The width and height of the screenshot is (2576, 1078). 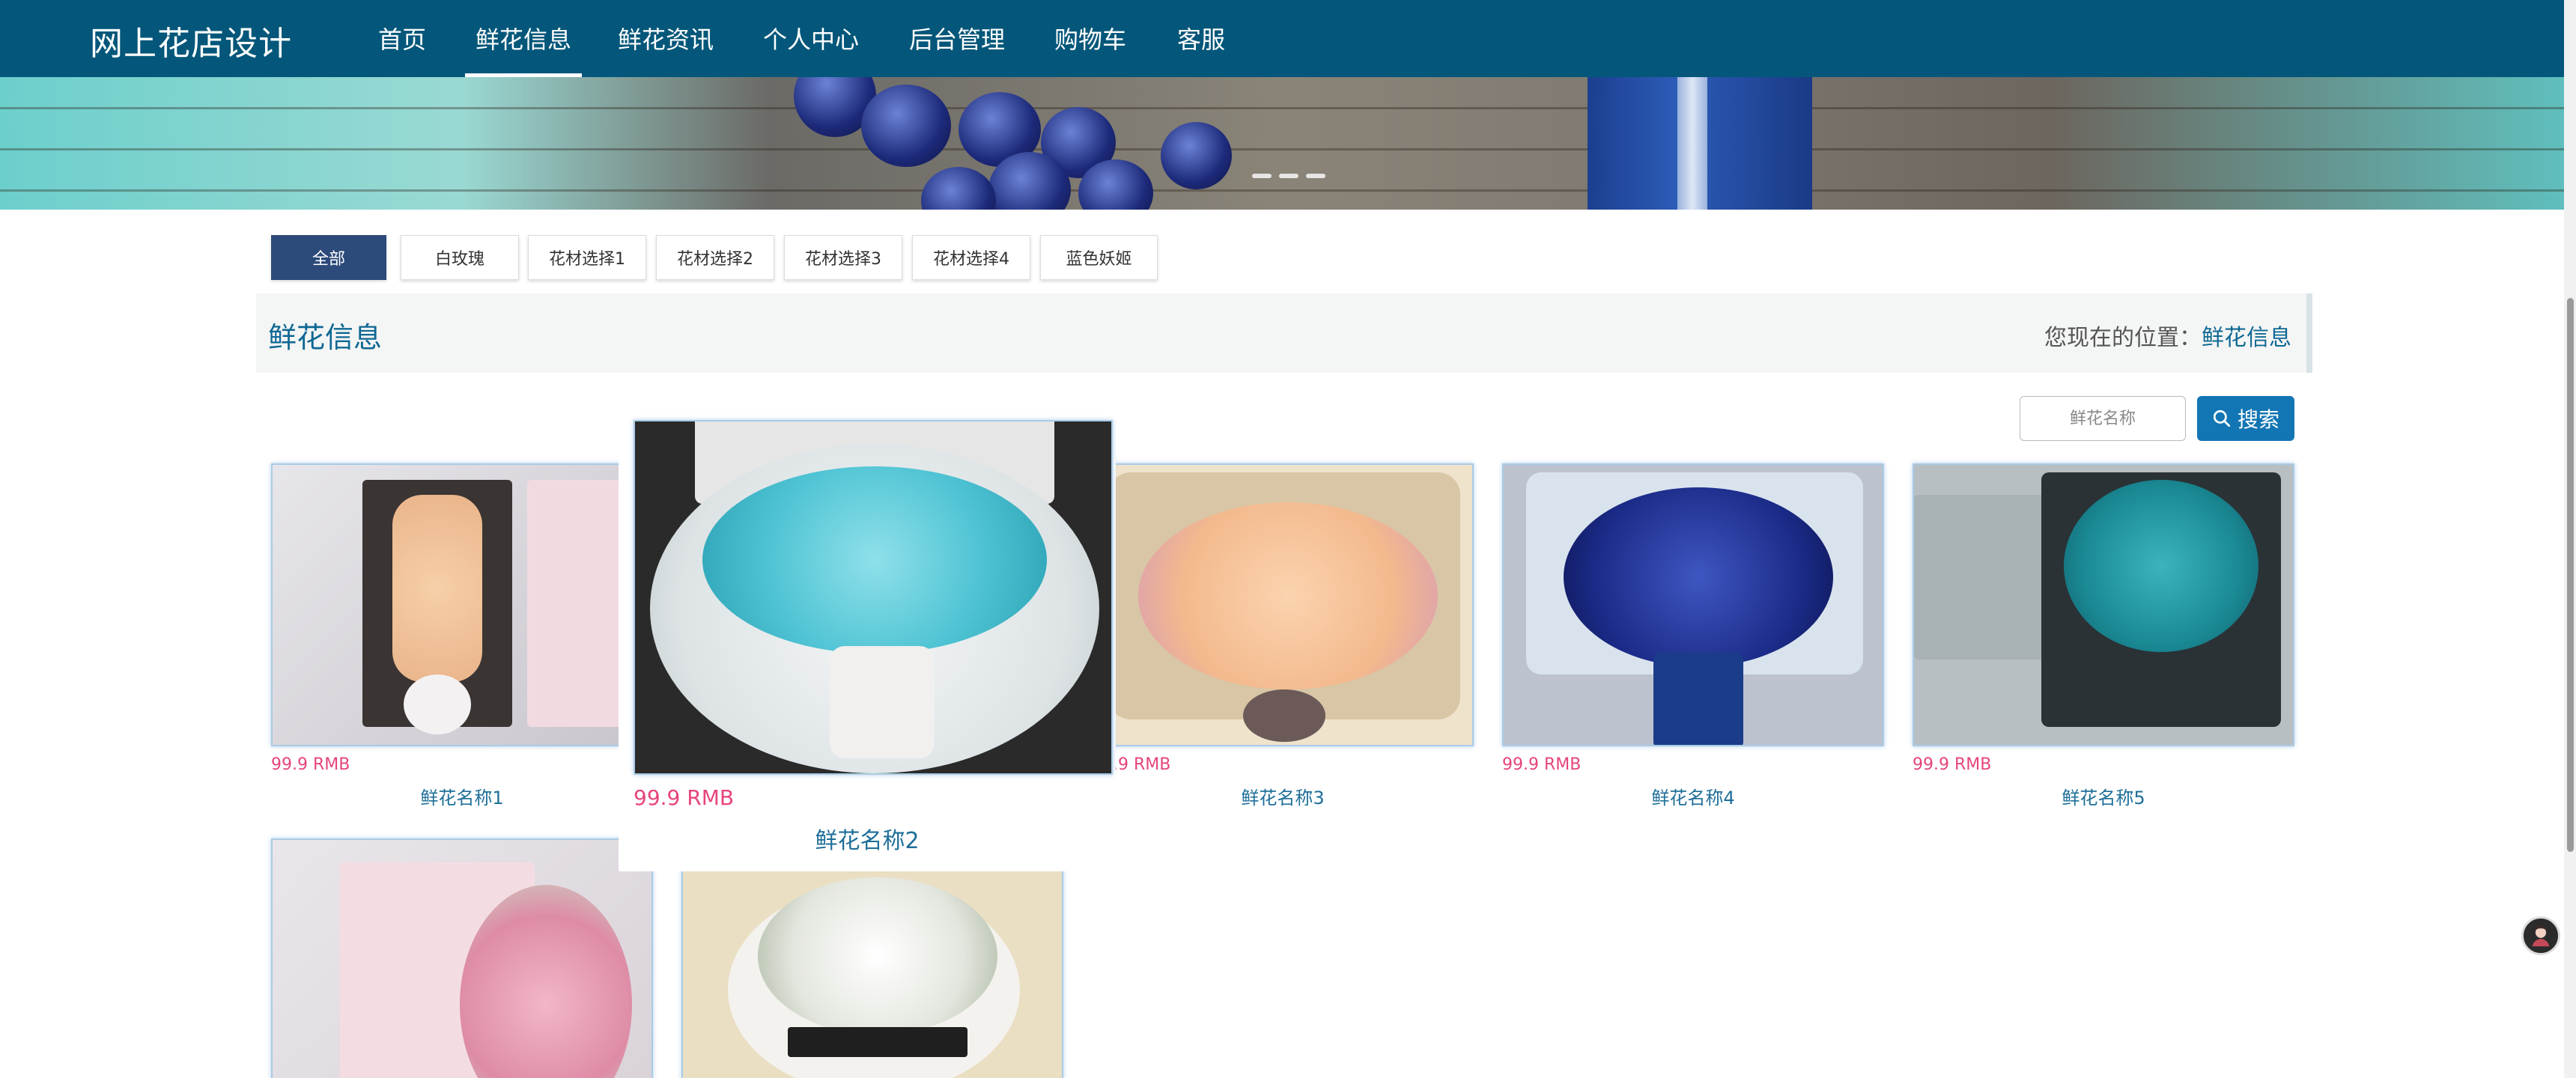 I want to click on site-brand: 网上花店设计, so click(x=191, y=40).